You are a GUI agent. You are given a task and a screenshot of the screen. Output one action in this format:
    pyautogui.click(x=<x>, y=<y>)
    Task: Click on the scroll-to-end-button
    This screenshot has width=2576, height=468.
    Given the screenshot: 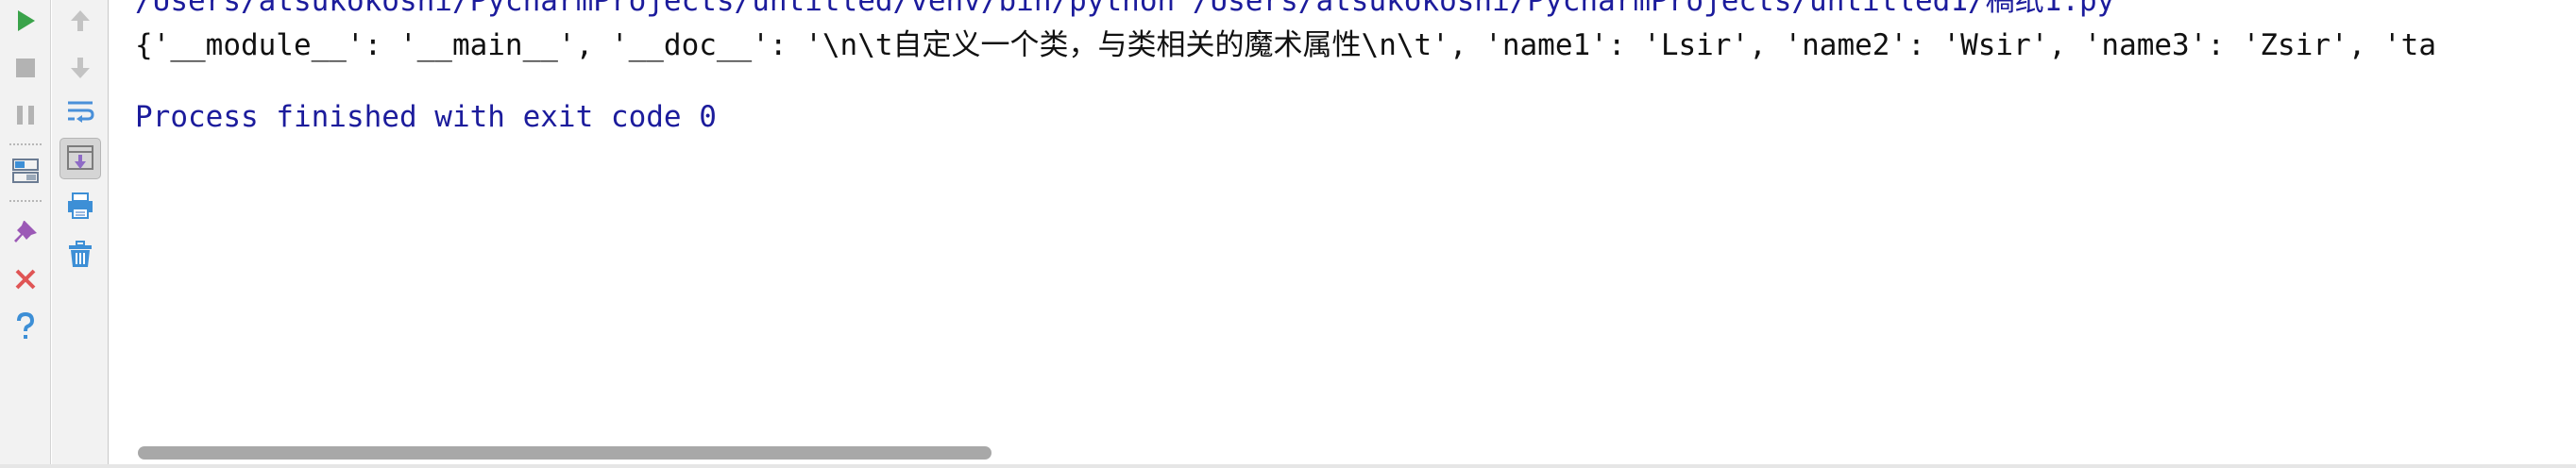 What is the action you would take?
    pyautogui.click(x=80, y=158)
    